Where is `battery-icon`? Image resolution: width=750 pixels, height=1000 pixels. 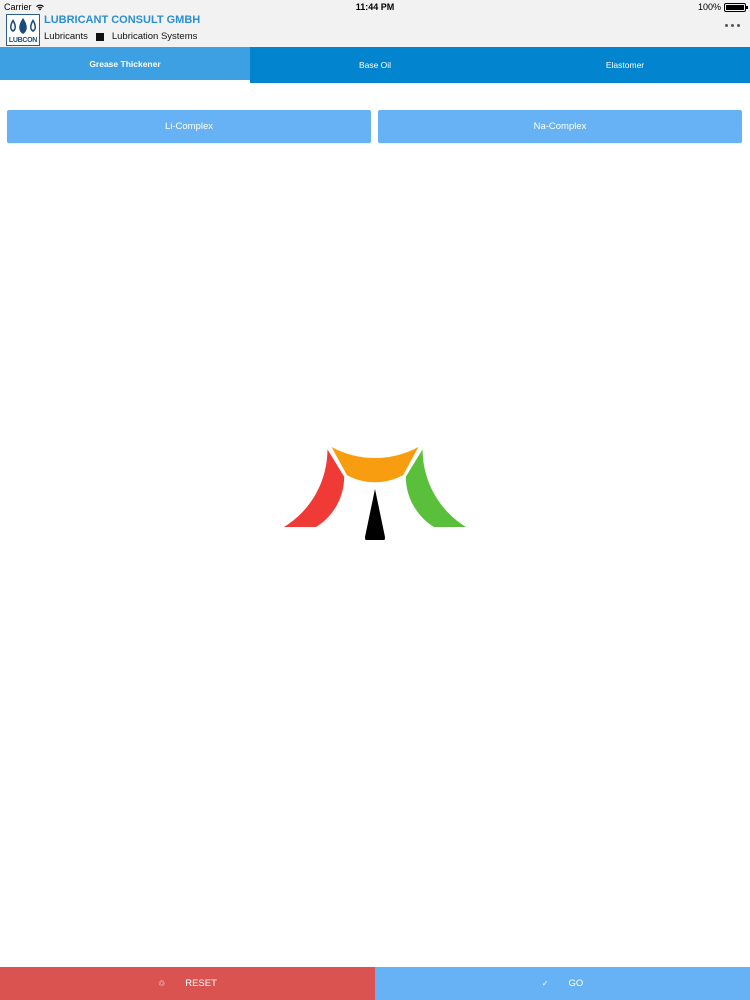 battery-icon is located at coordinates (736, 7).